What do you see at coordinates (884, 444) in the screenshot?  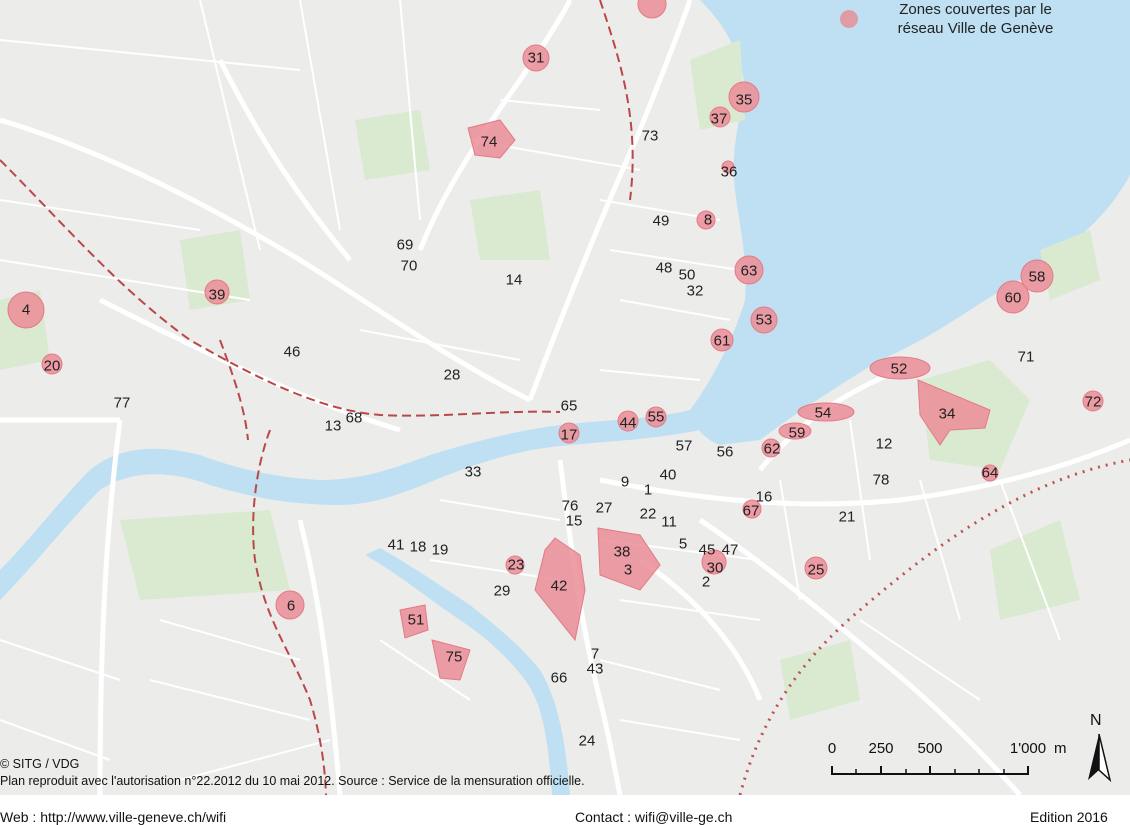 I see `zone-label-12: 12` at bounding box center [884, 444].